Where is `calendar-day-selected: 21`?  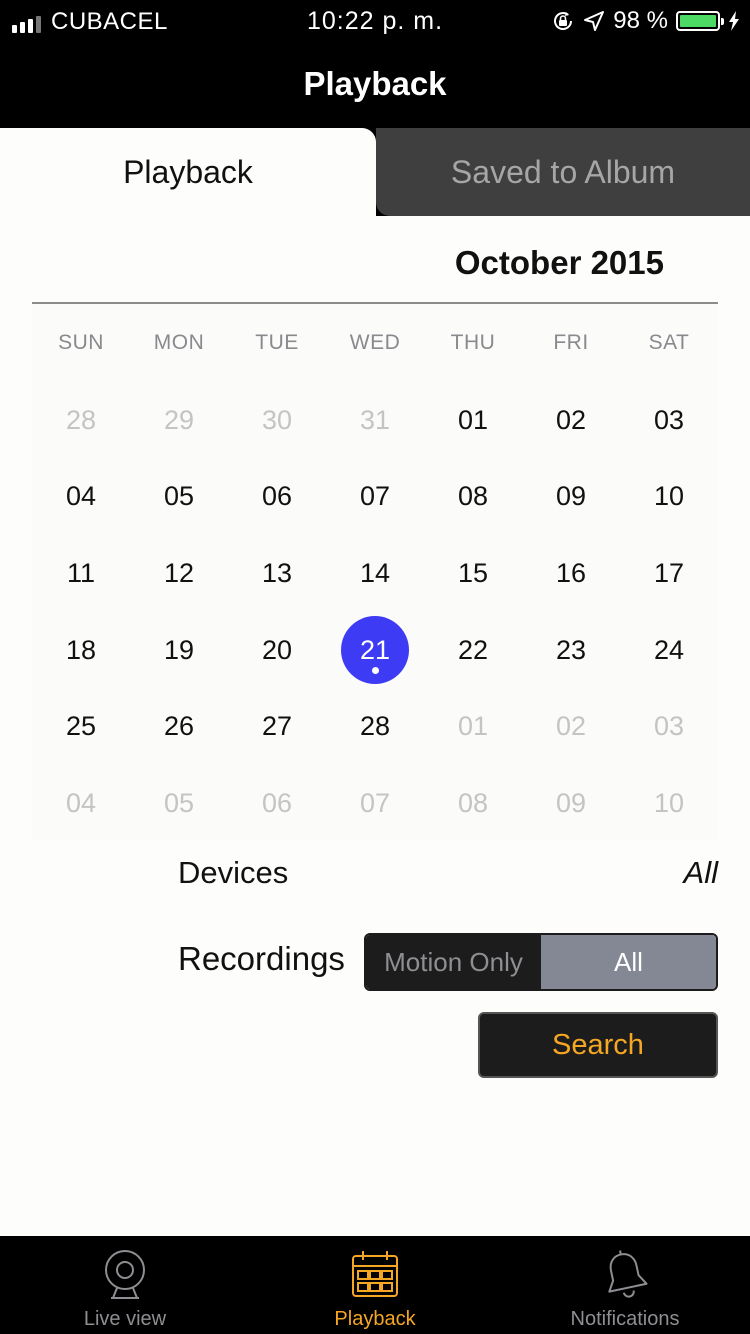 calendar-day-selected: 21 is located at coordinates (375, 650).